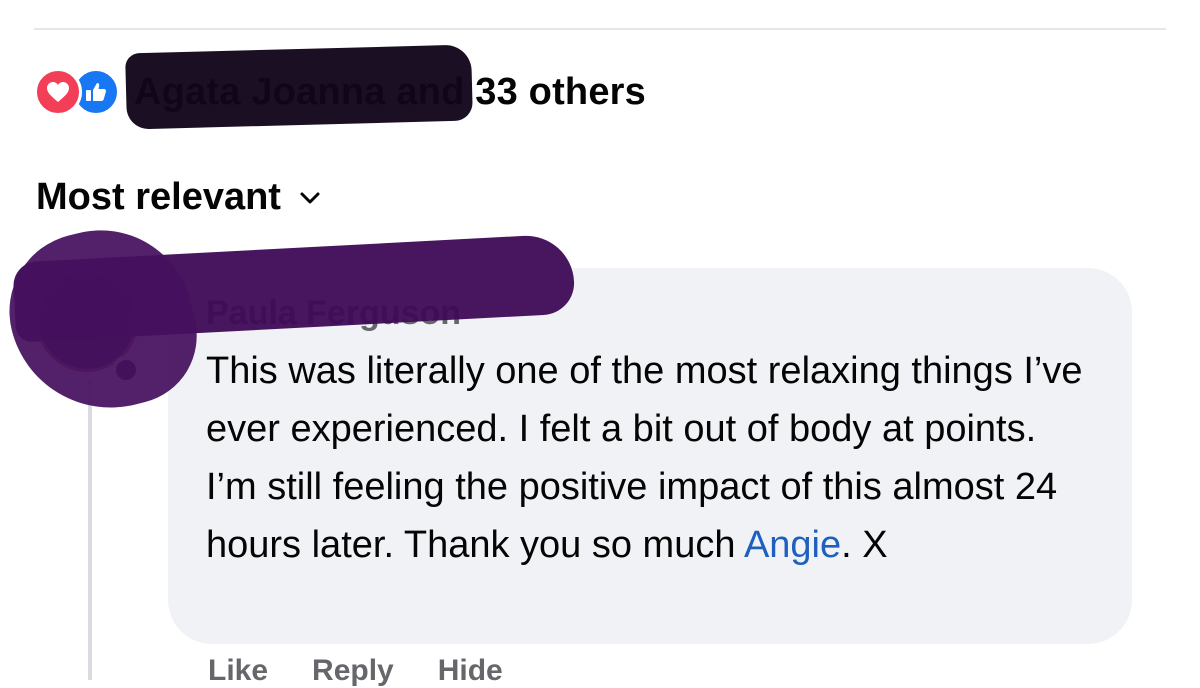 The width and height of the screenshot is (1200, 688). I want to click on reaction-names-text: Agata Joanna and 33 others, so click(385, 86).